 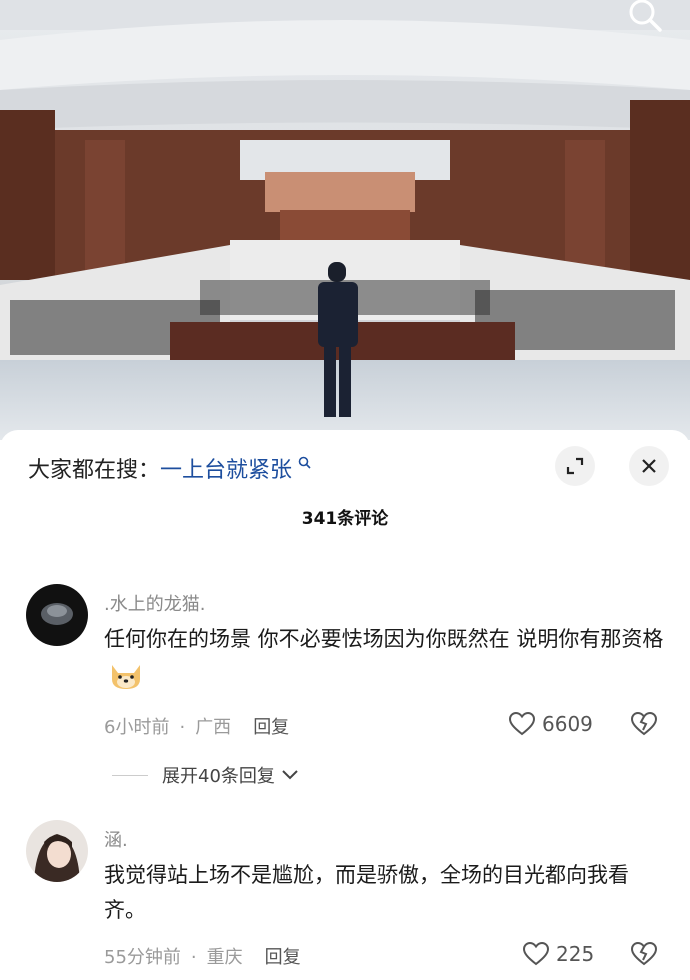 What do you see at coordinates (116, 839) in the screenshot?
I see `comment-nickname: 涵.` at bounding box center [116, 839].